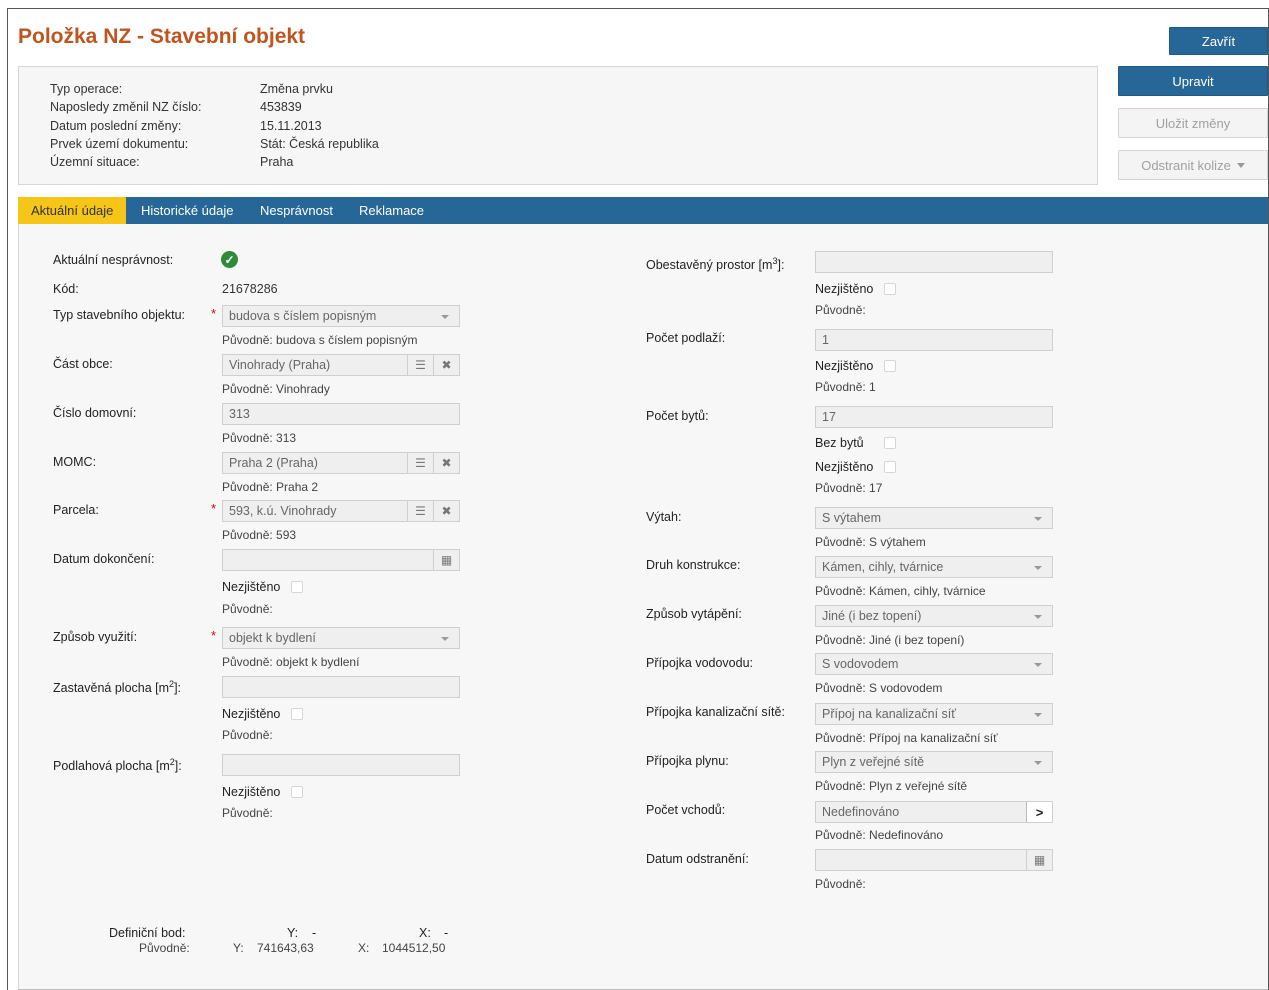 The height and width of the screenshot is (990, 1269). Describe the element at coordinates (889, 714) in the screenshot. I see `sewer-connection-value: Přípoj na kanalizační síť` at that location.